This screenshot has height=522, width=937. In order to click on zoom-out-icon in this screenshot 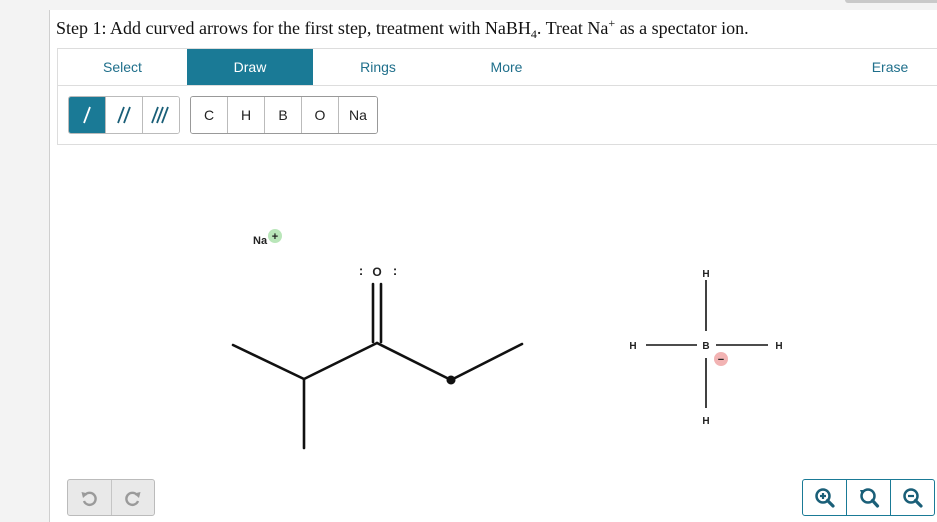, I will do `click(912, 497)`.